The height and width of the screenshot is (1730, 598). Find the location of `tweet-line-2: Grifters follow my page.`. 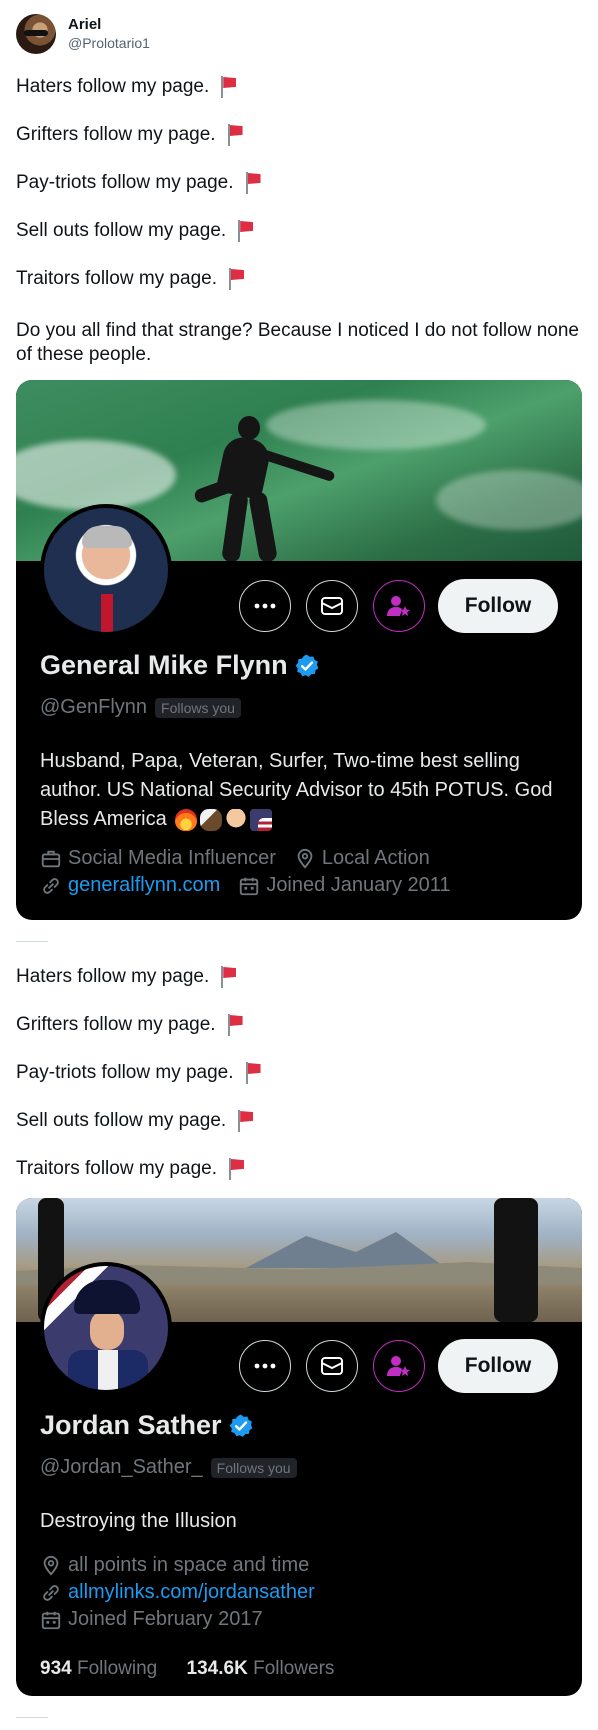

tweet-line-2: Grifters follow my page. is located at coordinates (130, 135).